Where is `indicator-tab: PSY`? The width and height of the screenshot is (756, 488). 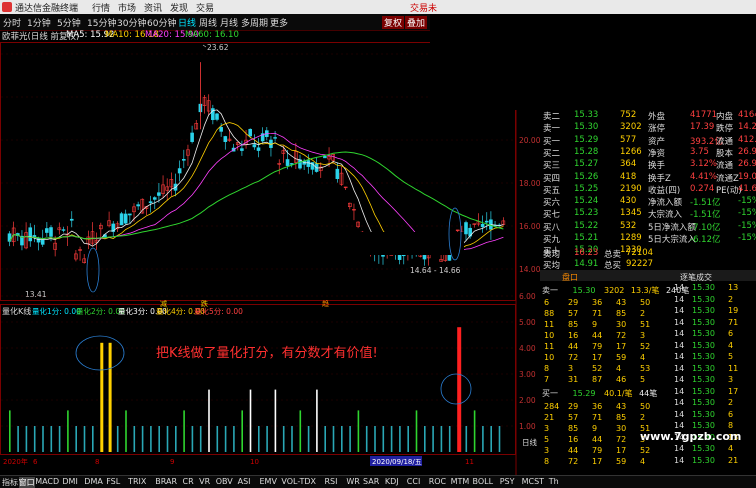 indicator-tab: PSY is located at coordinates (507, 481).